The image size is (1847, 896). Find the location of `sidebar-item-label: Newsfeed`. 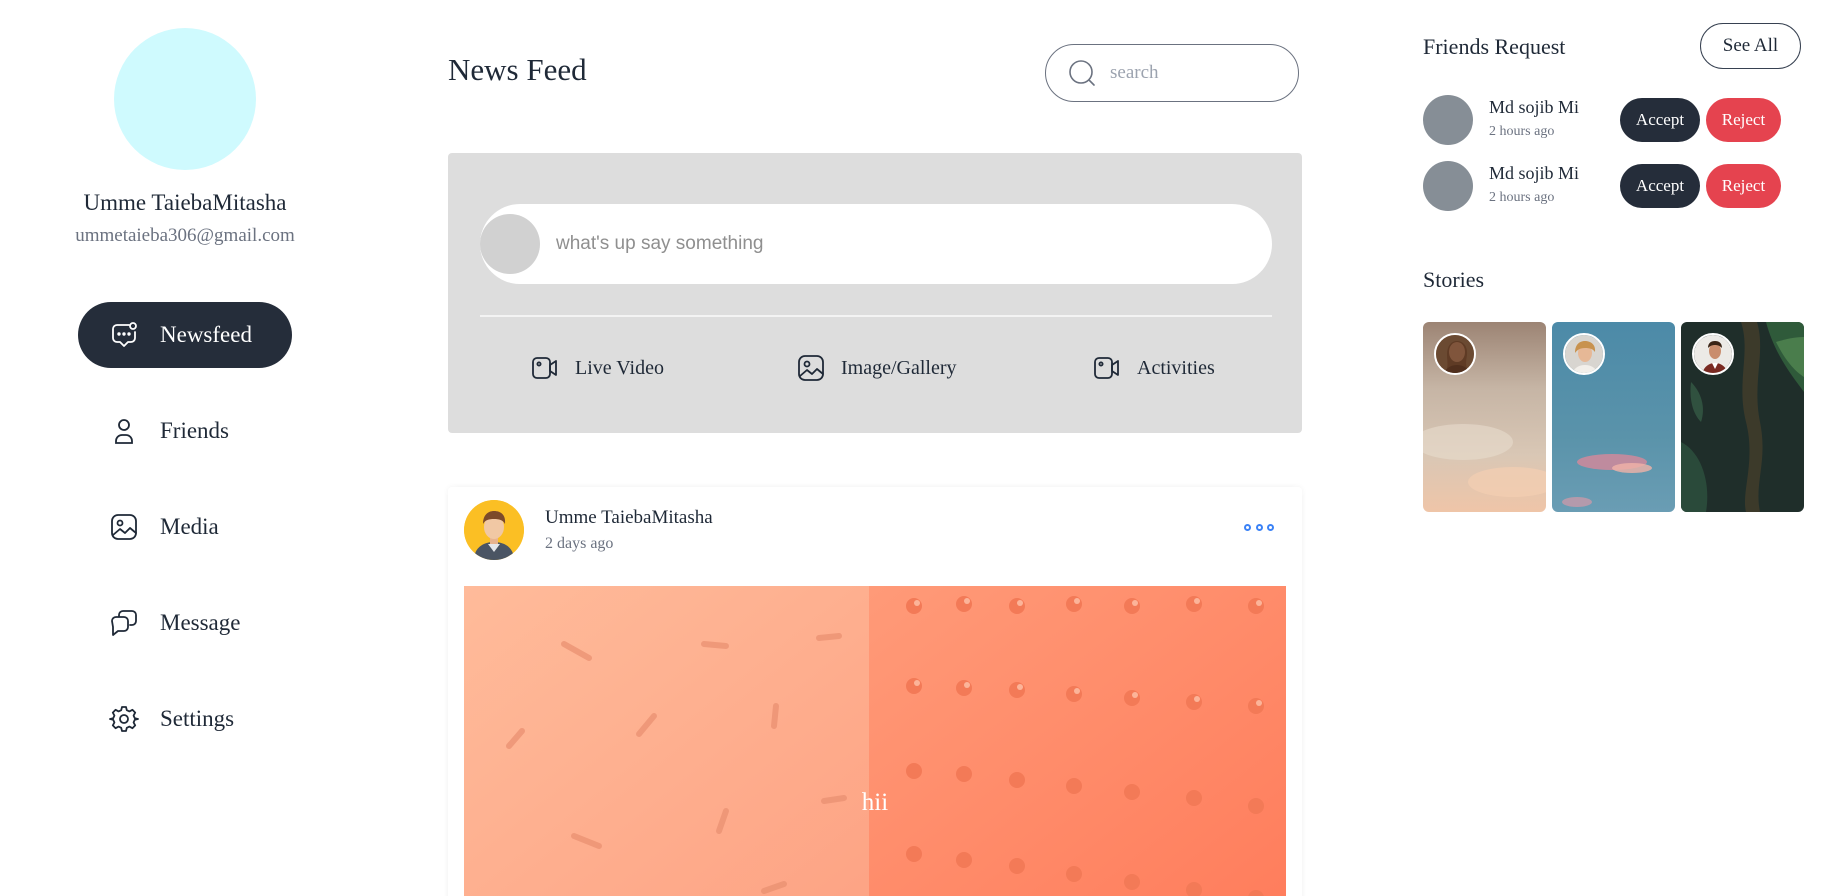

sidebar-item-label: Newsfeed is located at coordinates (206, 334).